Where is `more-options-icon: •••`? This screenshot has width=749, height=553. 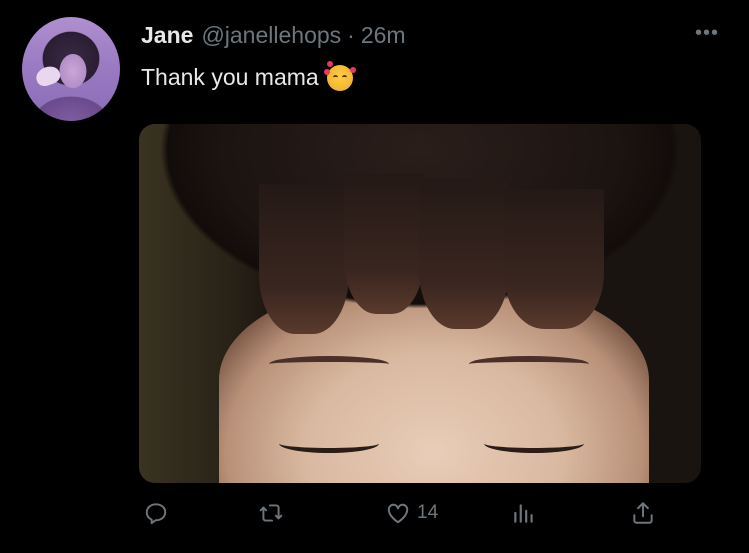
more-options-icon: ••• is located at coordinates (707, 33).